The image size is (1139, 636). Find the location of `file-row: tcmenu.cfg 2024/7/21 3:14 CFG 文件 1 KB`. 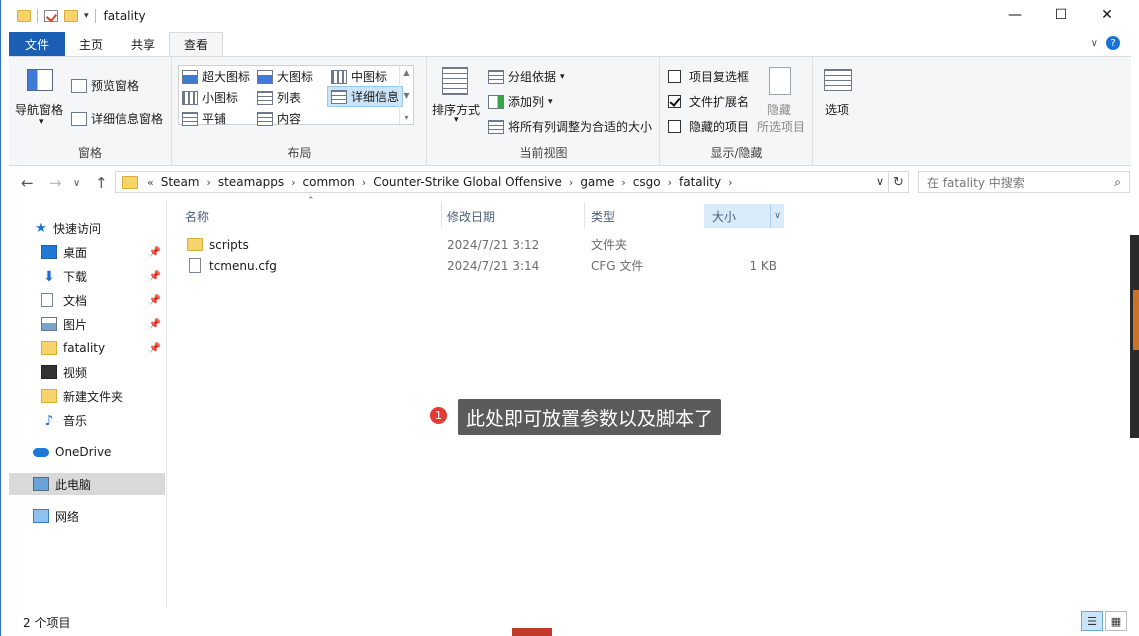

file-row: tcmenu.cfg 2024/7/21 3:14 CFG 文件 1 KB is located at coordinates (531, 265).